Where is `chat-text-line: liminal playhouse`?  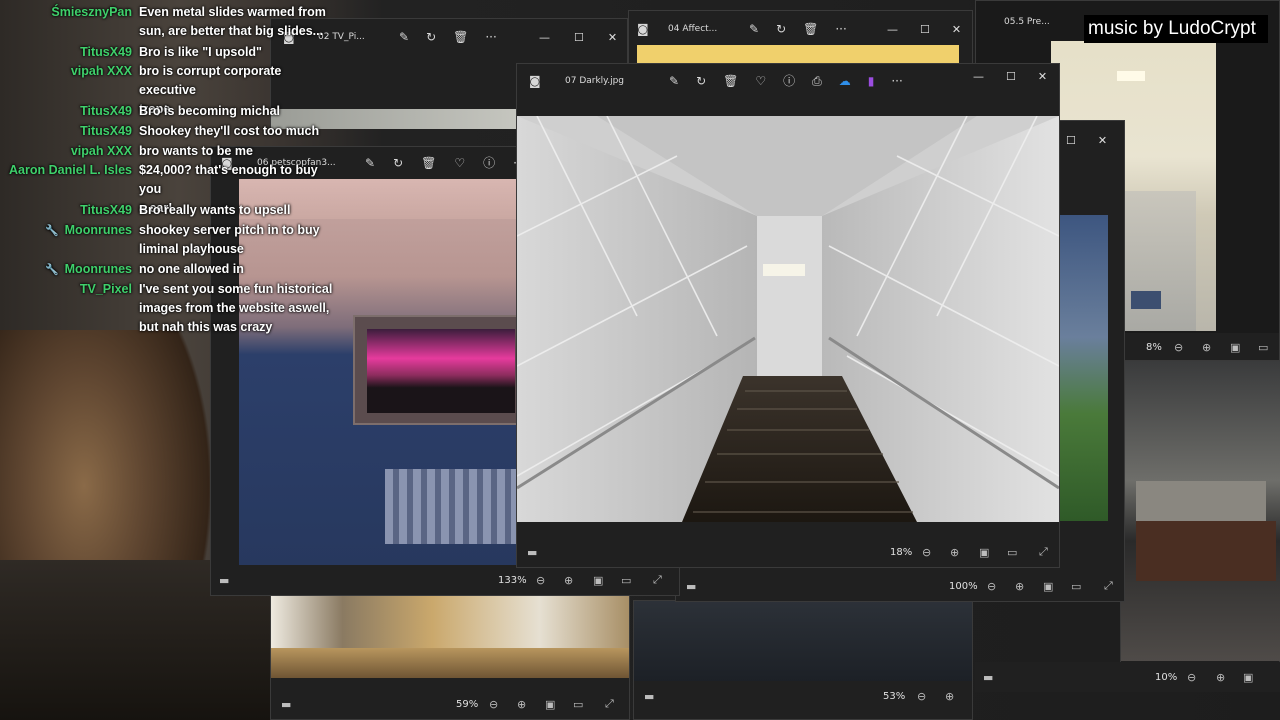
chat-text-line: liminal playhouse is located at coordinates (191, 248).